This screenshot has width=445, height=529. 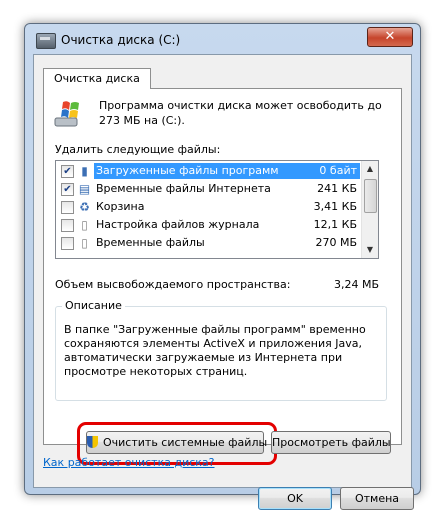 What do you see at coordinates (178, 224) in the screenshot?
I see `file-name: Настройка файлов журнала` at bounding box center [178, 224].